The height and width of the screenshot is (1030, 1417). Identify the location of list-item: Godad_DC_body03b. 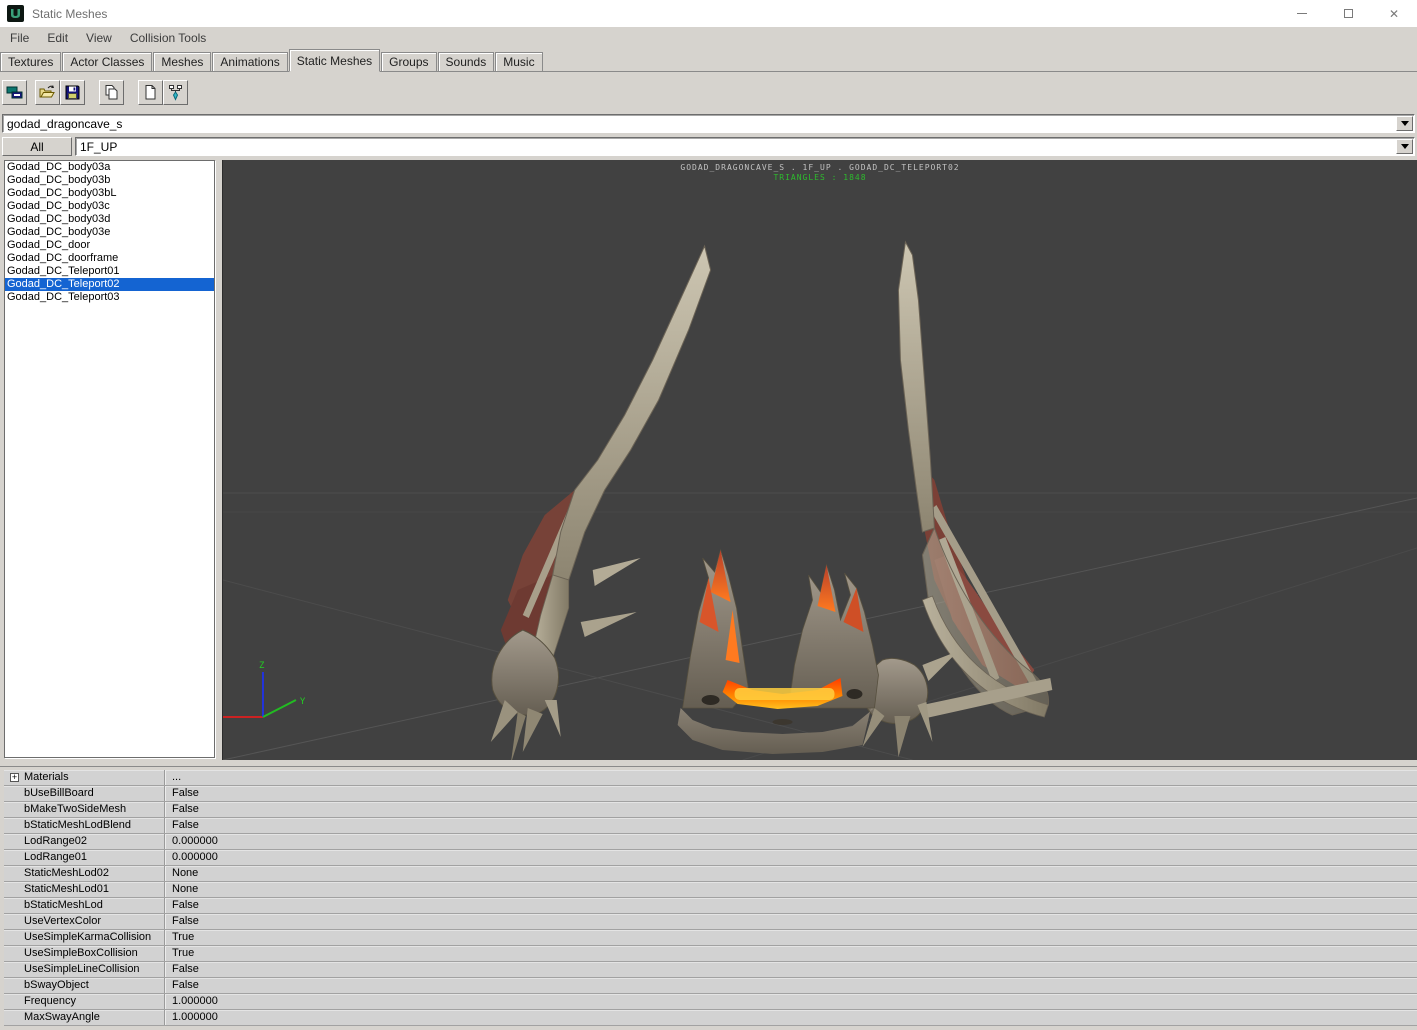
(109, 180).